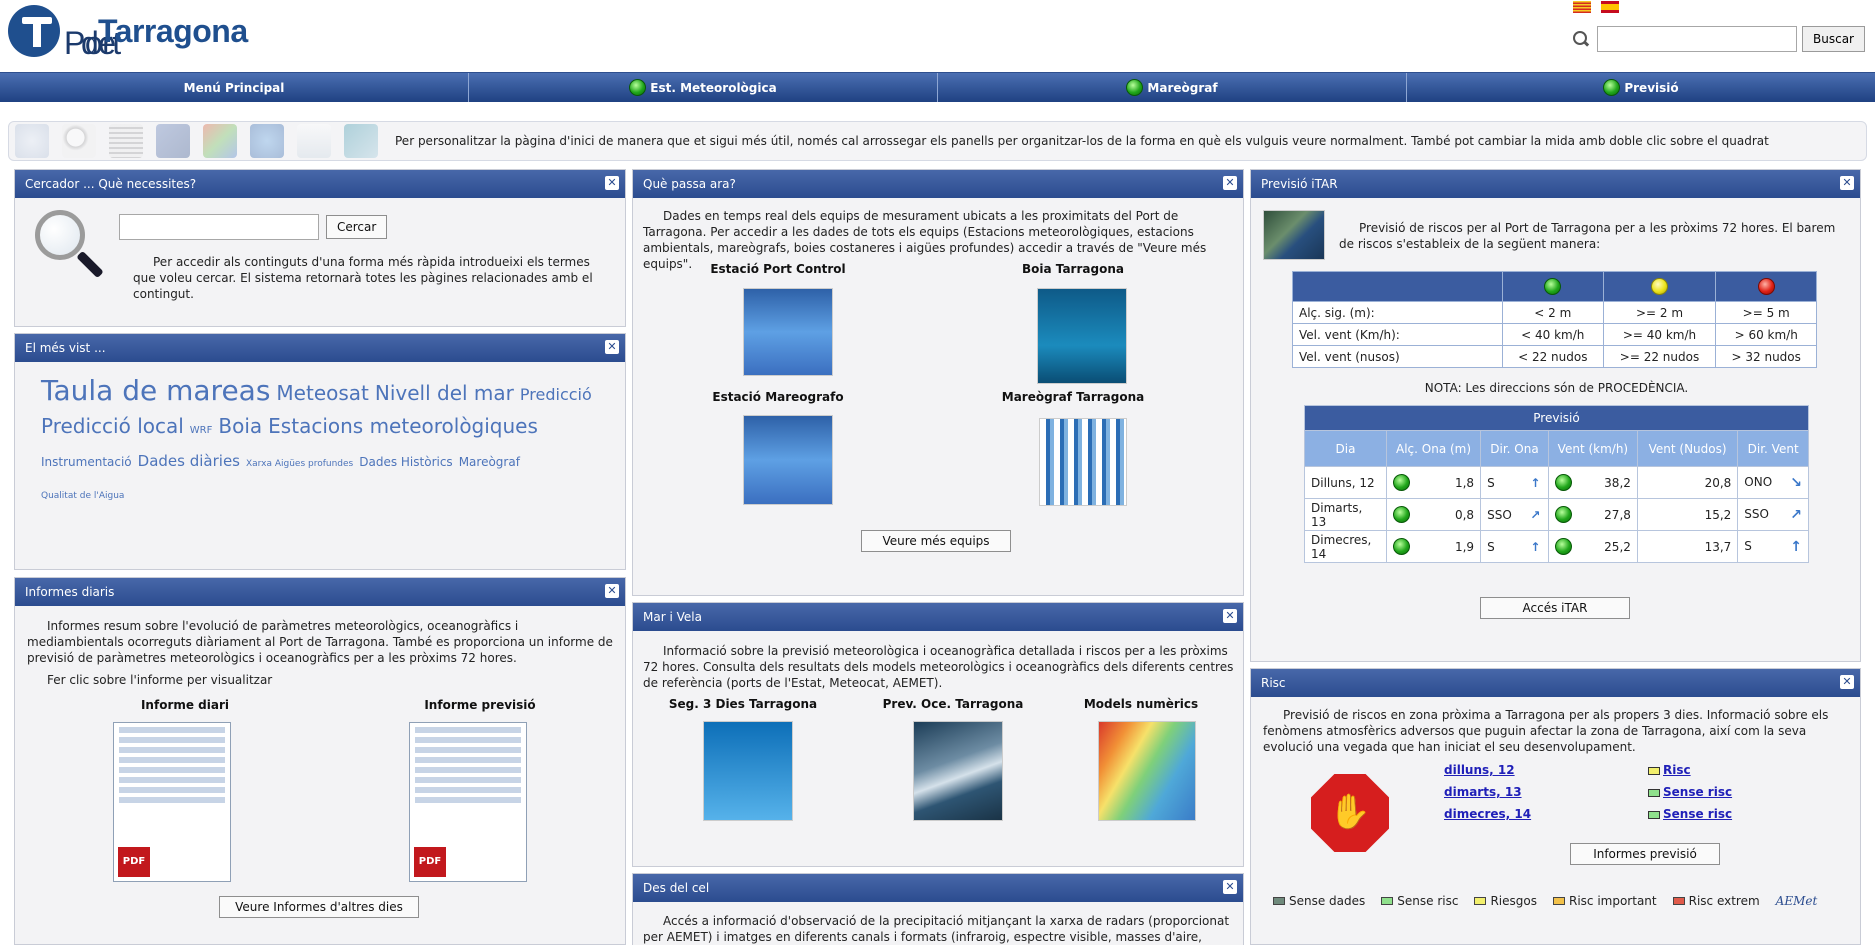 Image resolution: width=1875 pixels, height=945 pixels. What do you see at coordinates (320, 348) in the screenshot?
I see `panel-header: El més vist ... ✕` at bounding box center [320, 348].